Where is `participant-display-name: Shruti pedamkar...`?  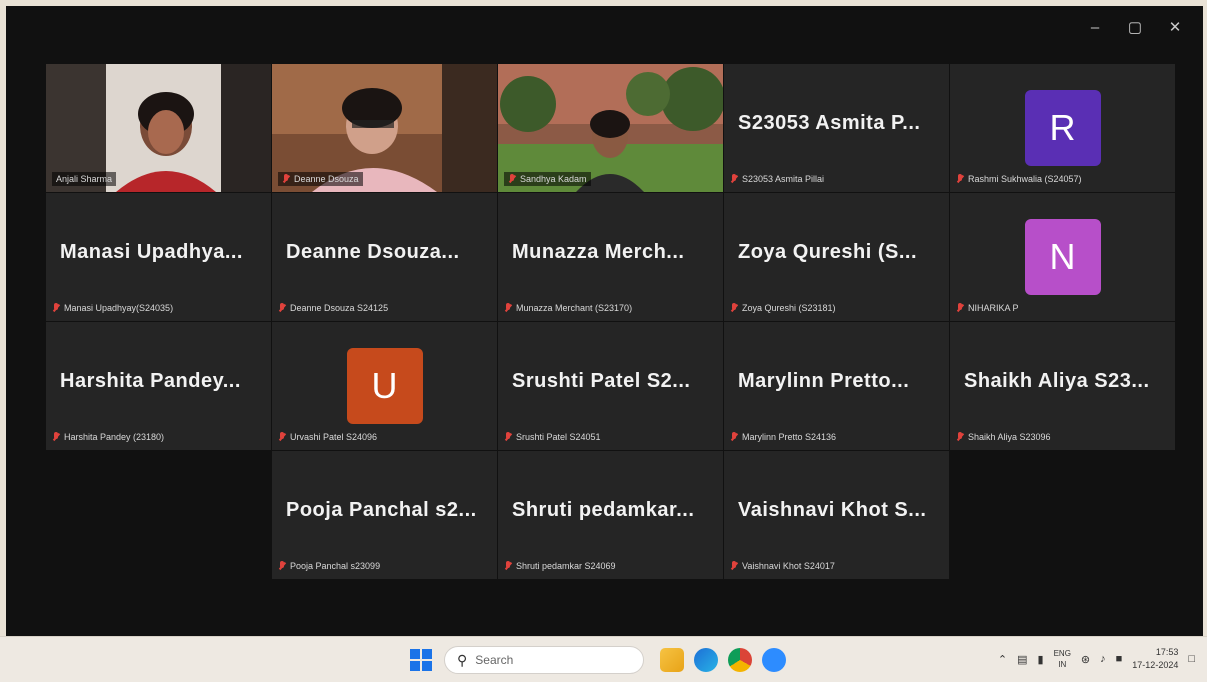 participant-display-name: Shruti pedamkar... is located at coordinates (603, 510).